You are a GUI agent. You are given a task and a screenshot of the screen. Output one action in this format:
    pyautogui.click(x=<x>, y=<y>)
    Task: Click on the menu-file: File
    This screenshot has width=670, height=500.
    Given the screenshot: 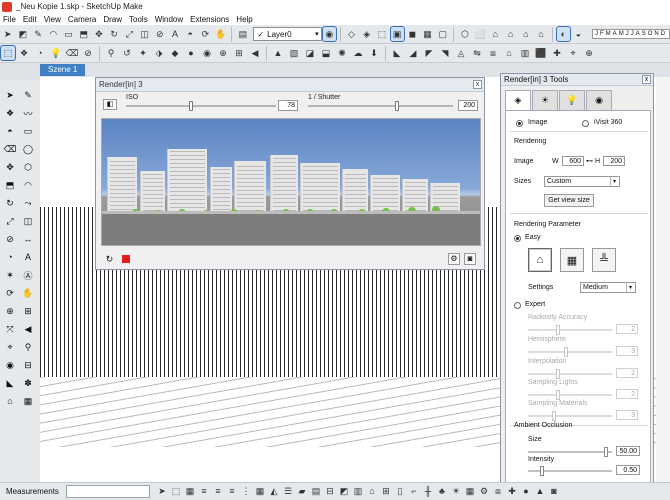 What is the action you would take?
    pyautogui.click(x=9, y=19)
    